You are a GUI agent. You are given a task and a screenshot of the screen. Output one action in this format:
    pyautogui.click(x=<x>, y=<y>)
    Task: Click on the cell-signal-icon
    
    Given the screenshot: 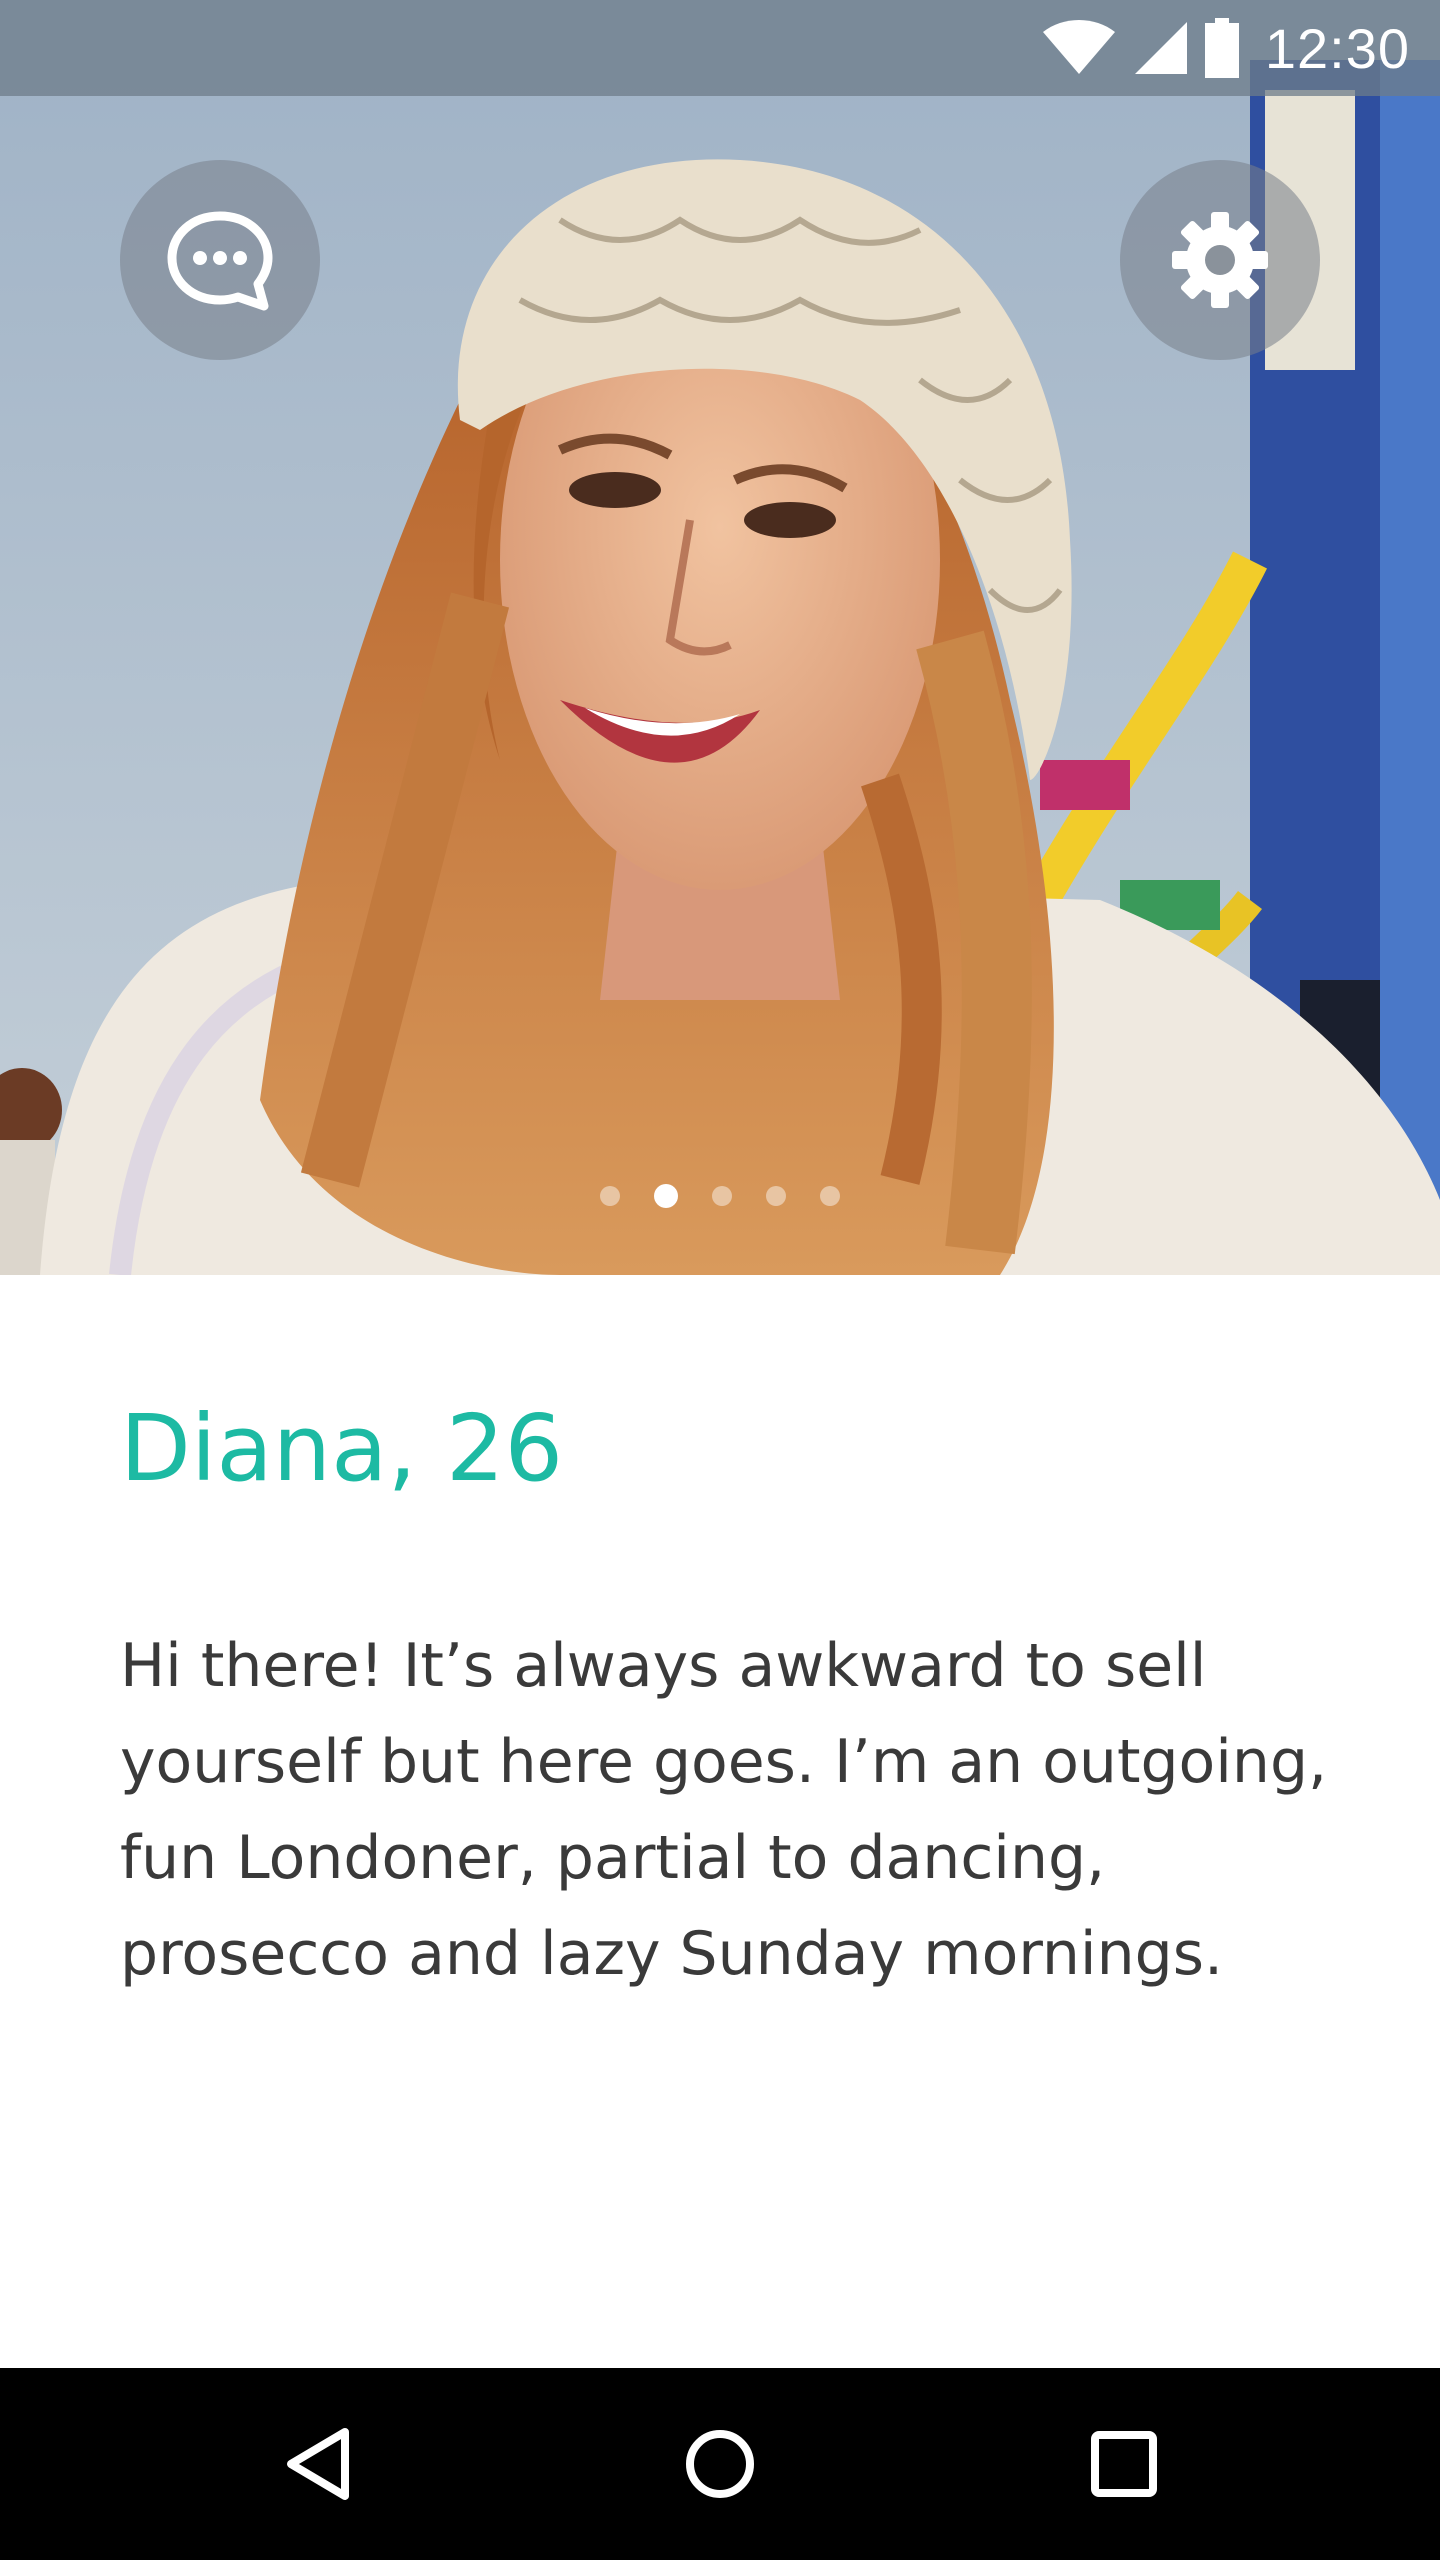 What is the action you would take?
    pyautogui.click(x=1160, y=48)
    